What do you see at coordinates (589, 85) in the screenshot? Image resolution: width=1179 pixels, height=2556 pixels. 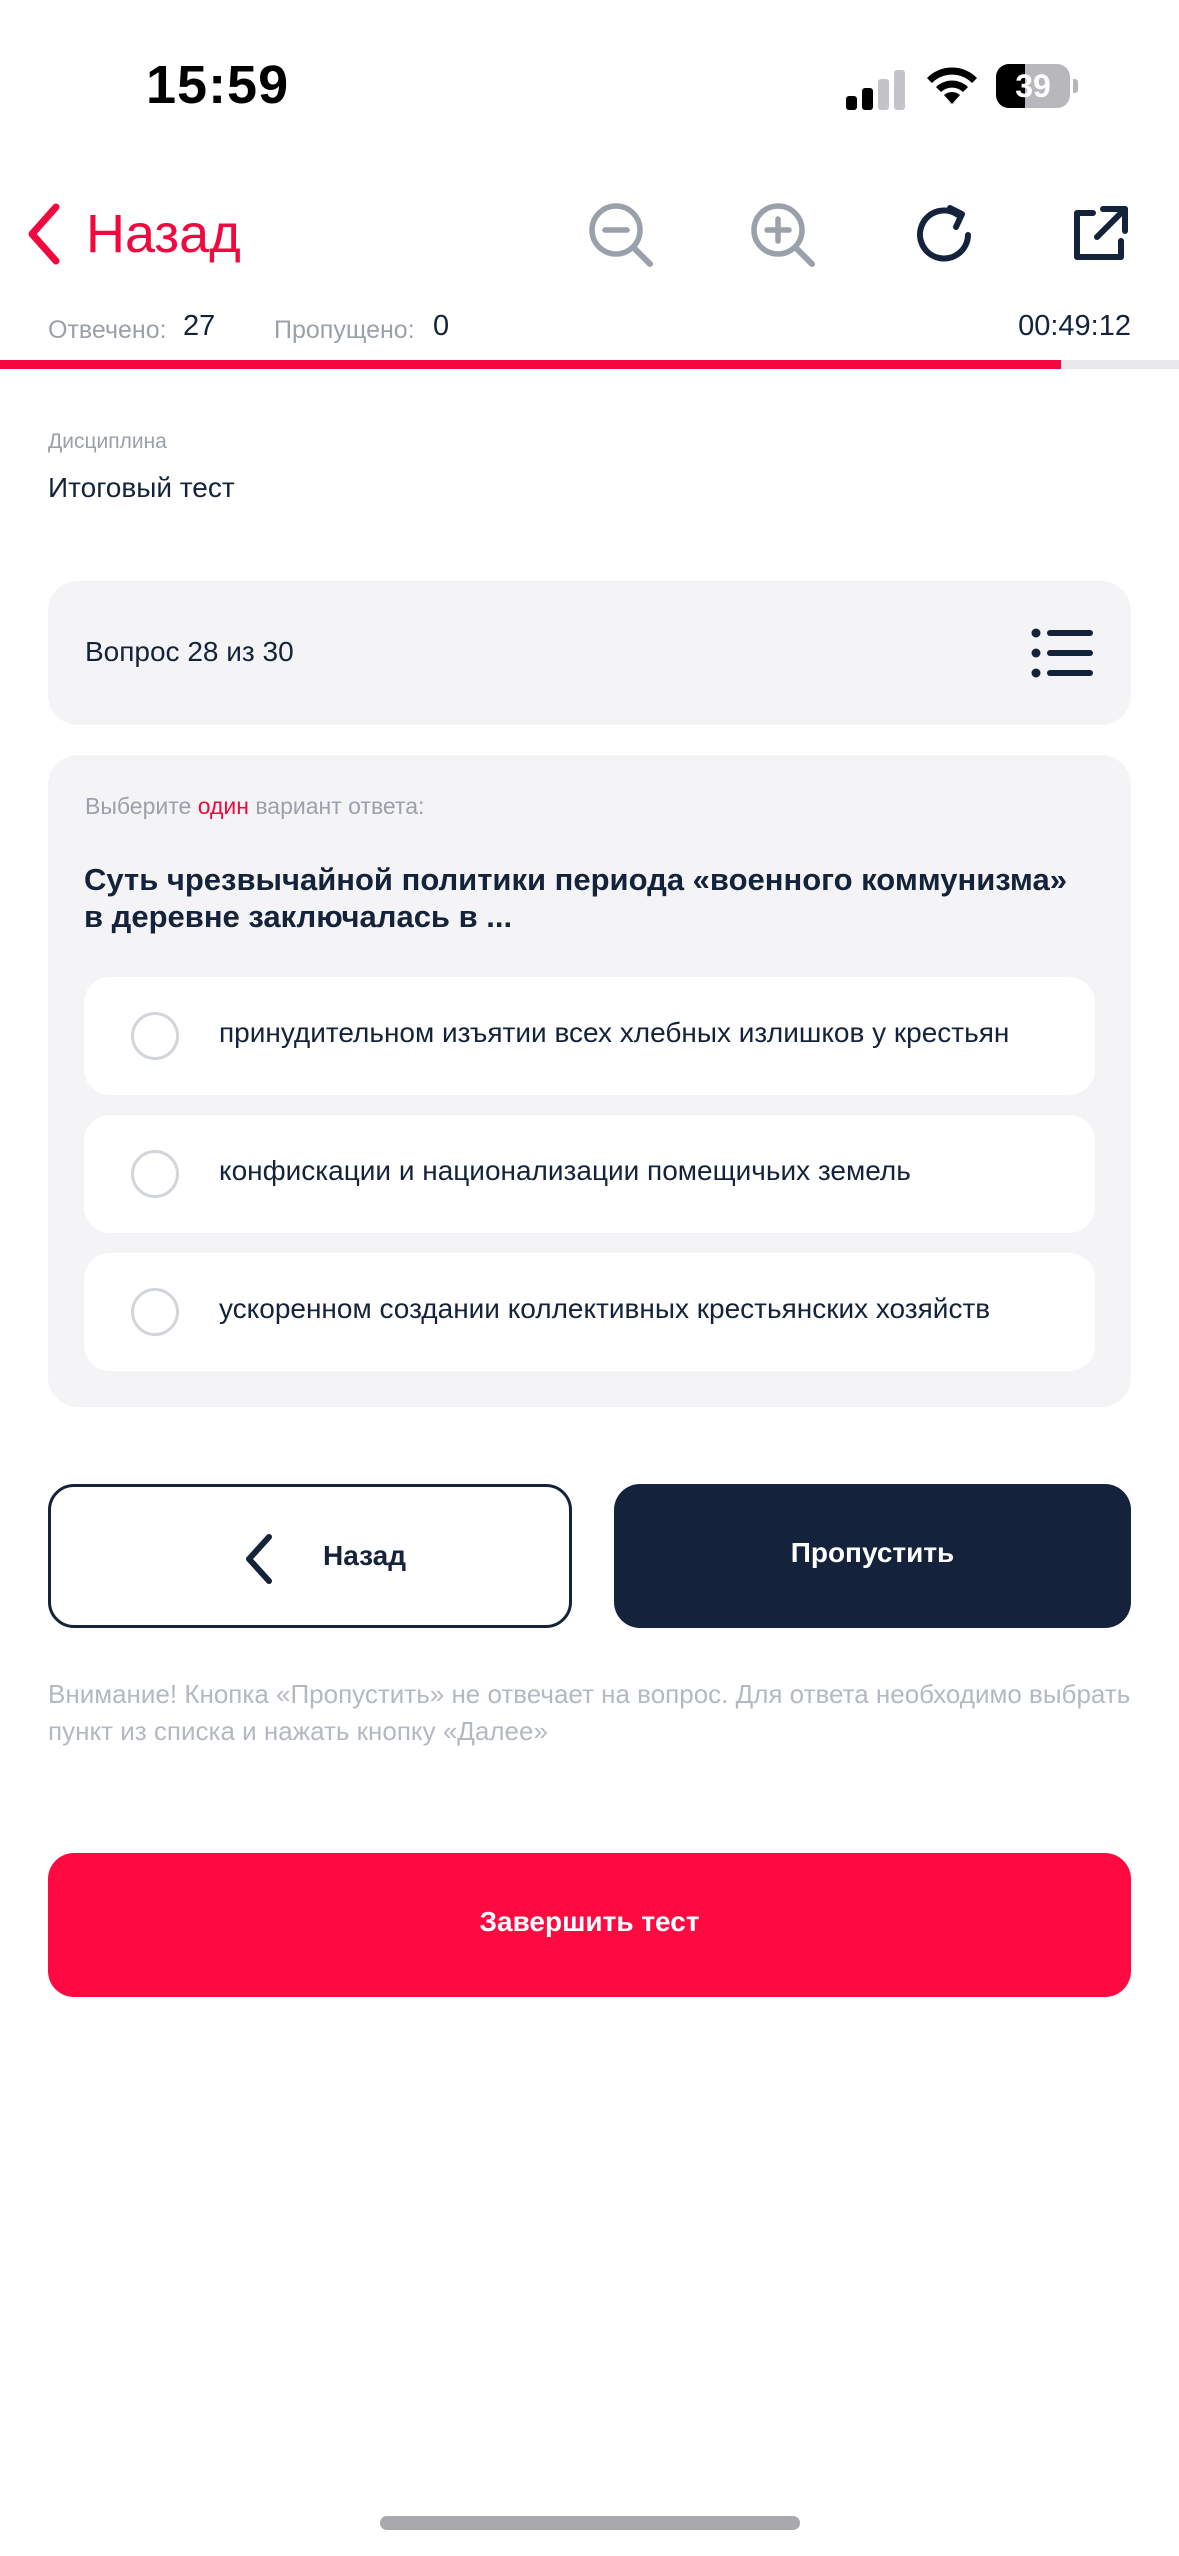 I see `status-bar: 15:59 39` at bounding box center [589, 85].